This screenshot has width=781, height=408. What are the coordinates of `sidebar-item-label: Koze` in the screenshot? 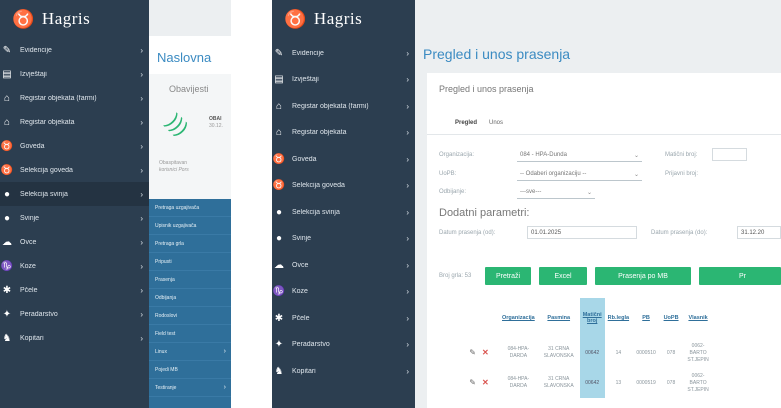 It's located at (300, 292).